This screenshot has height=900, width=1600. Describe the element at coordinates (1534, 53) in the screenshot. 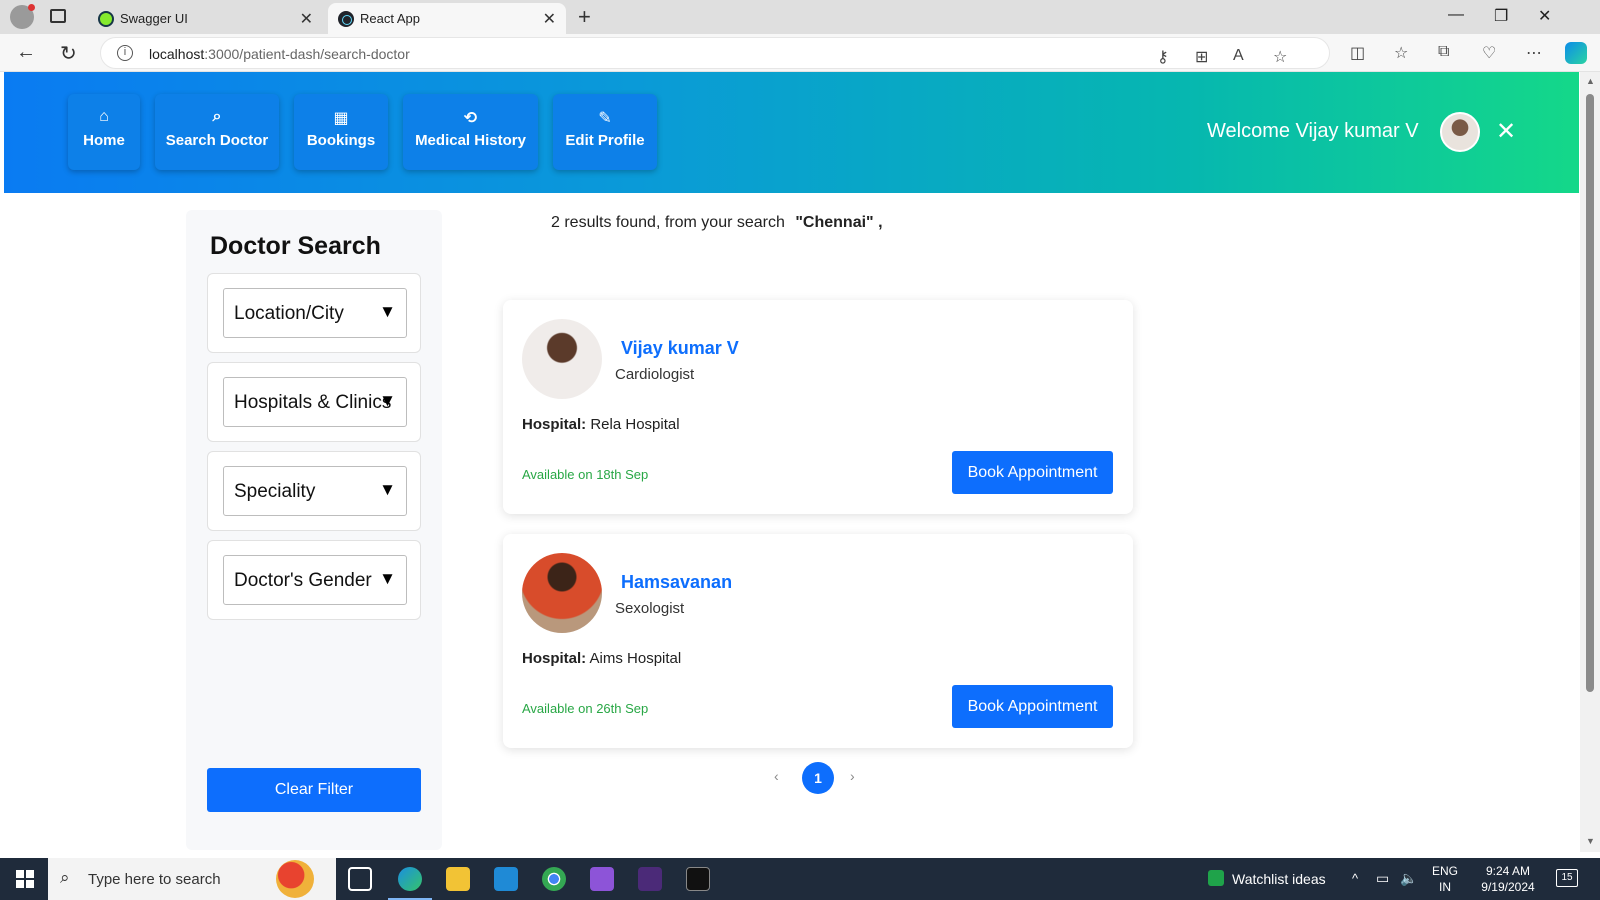

I see `more-options-icon: ⋯` at that location.